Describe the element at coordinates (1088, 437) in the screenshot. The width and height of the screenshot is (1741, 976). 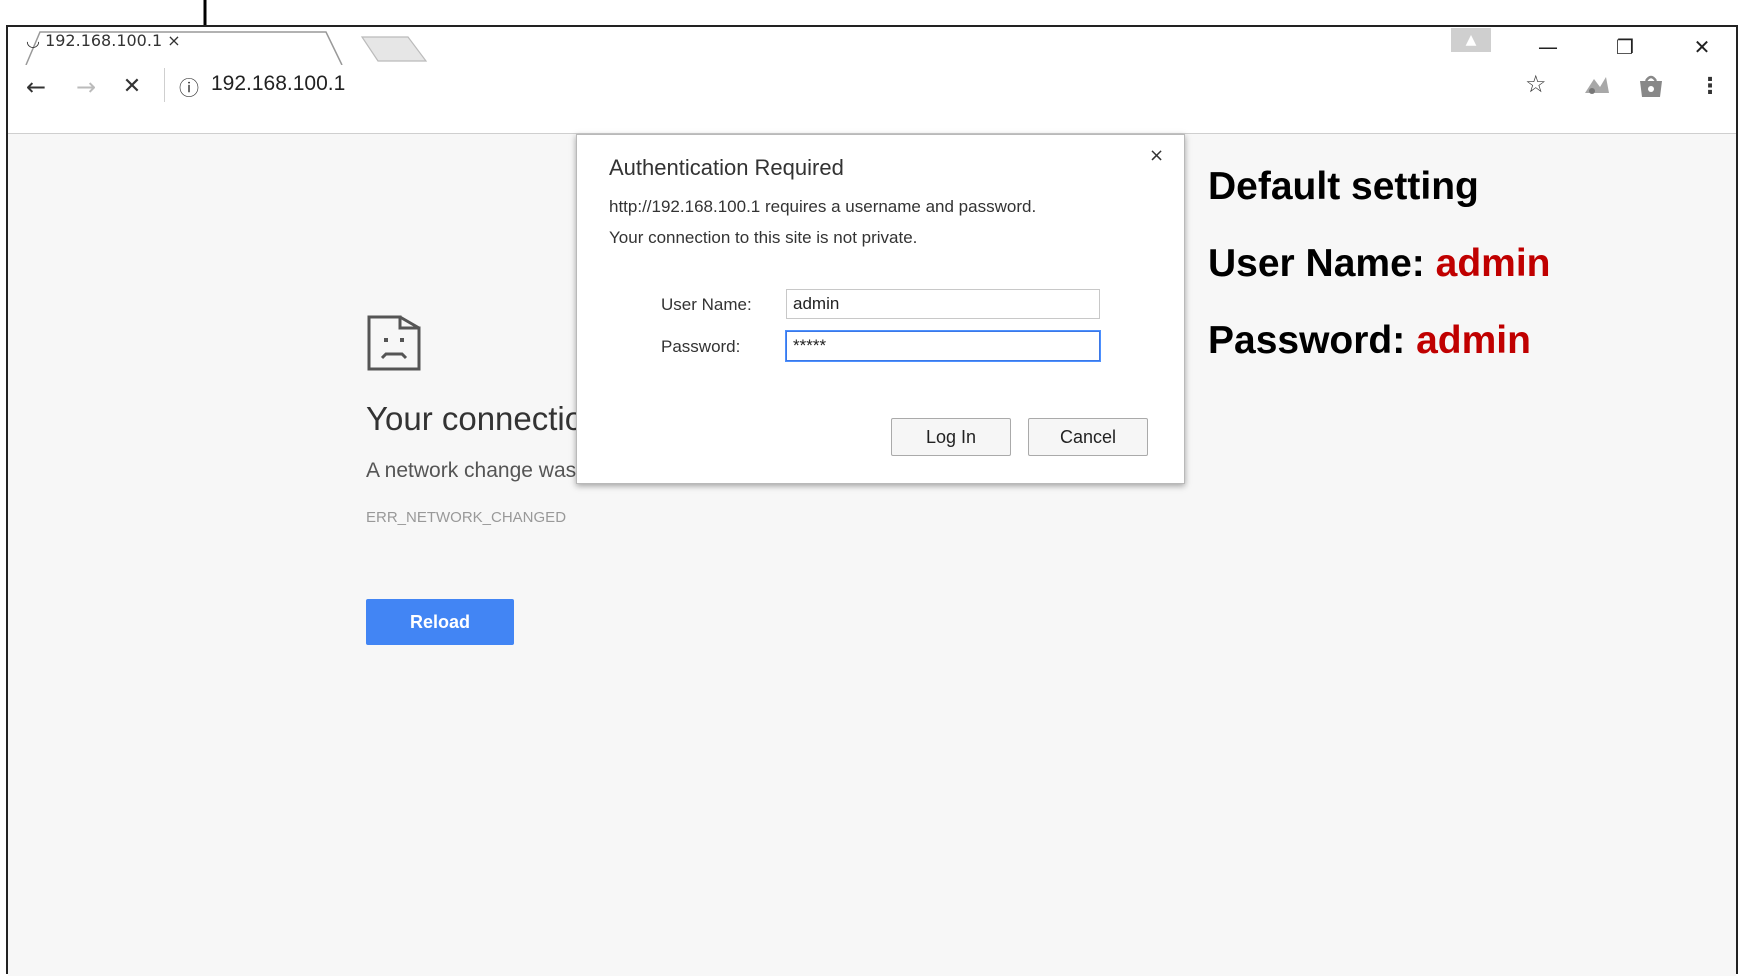
I see `cancel-button: Cancel` at that location.